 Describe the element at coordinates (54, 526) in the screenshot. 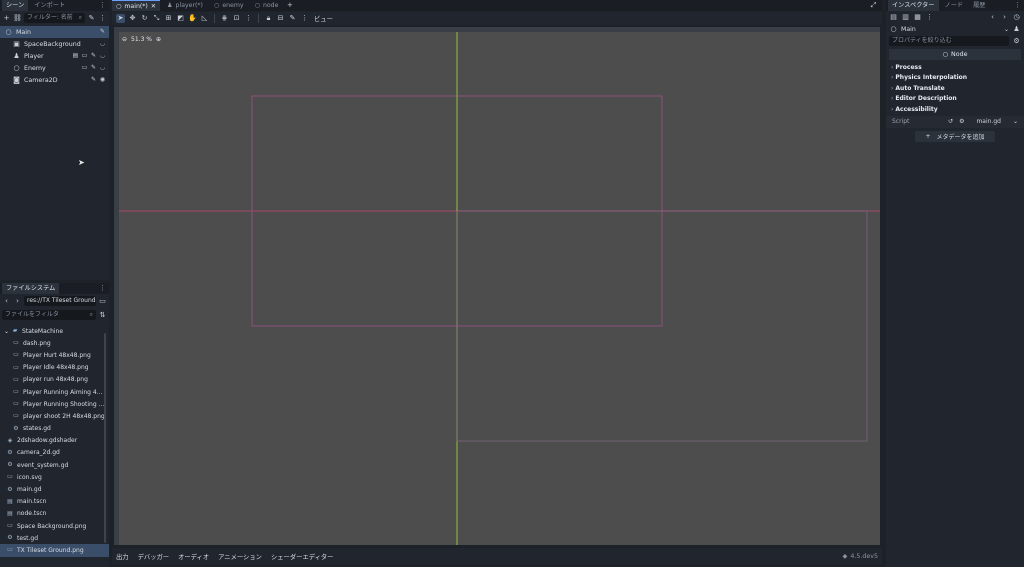

I see `file-item: ▭ Space Background.png` at that location.